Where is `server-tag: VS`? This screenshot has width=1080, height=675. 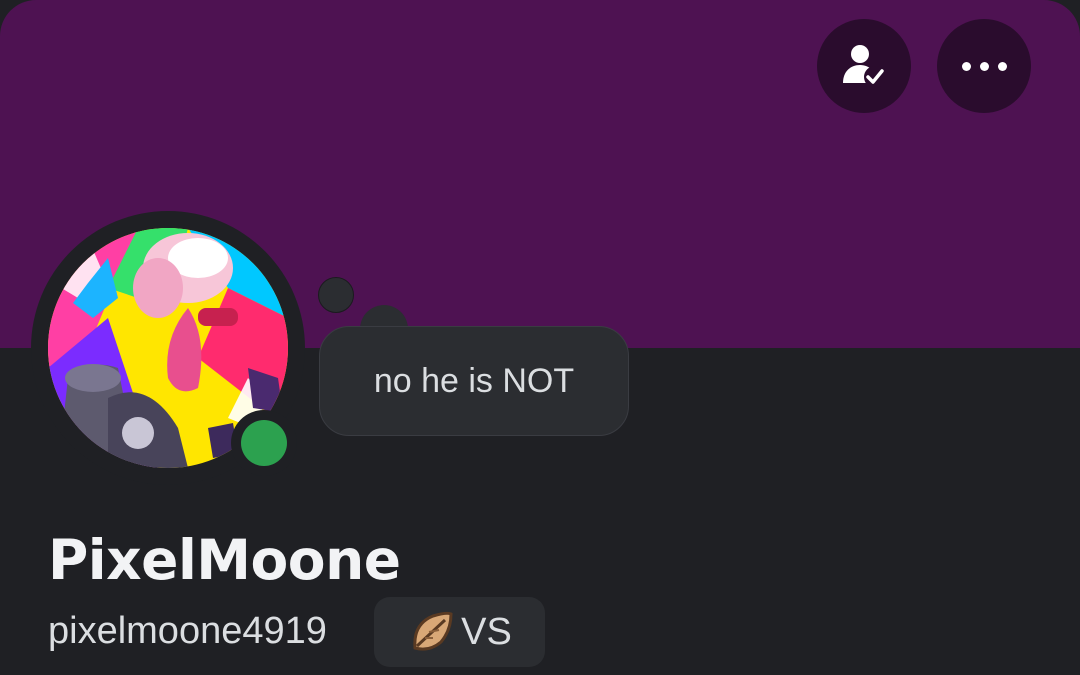 server-tag: VS is located at coordinates (459, 632).